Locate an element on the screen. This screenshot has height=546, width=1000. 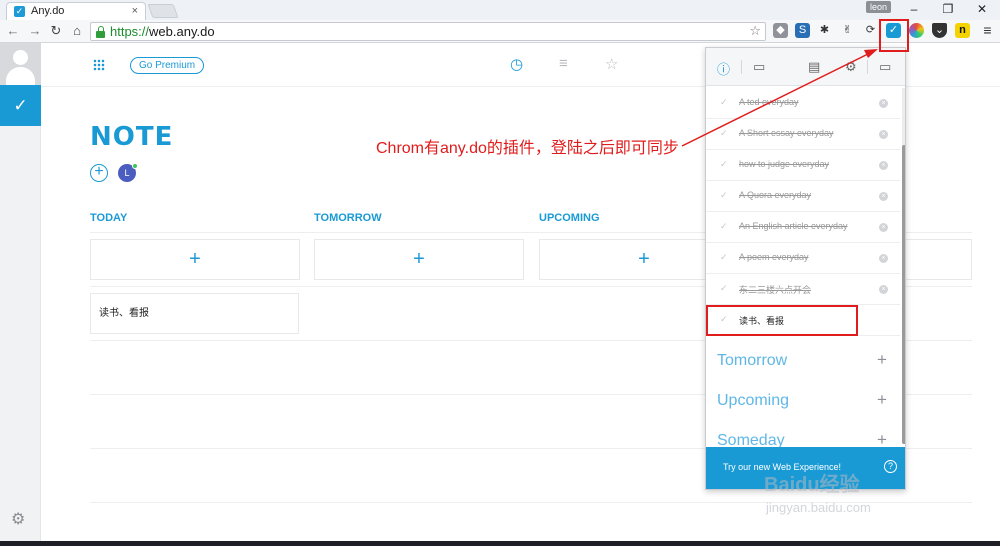
os-taskbar is located at coordinates (500, 543).